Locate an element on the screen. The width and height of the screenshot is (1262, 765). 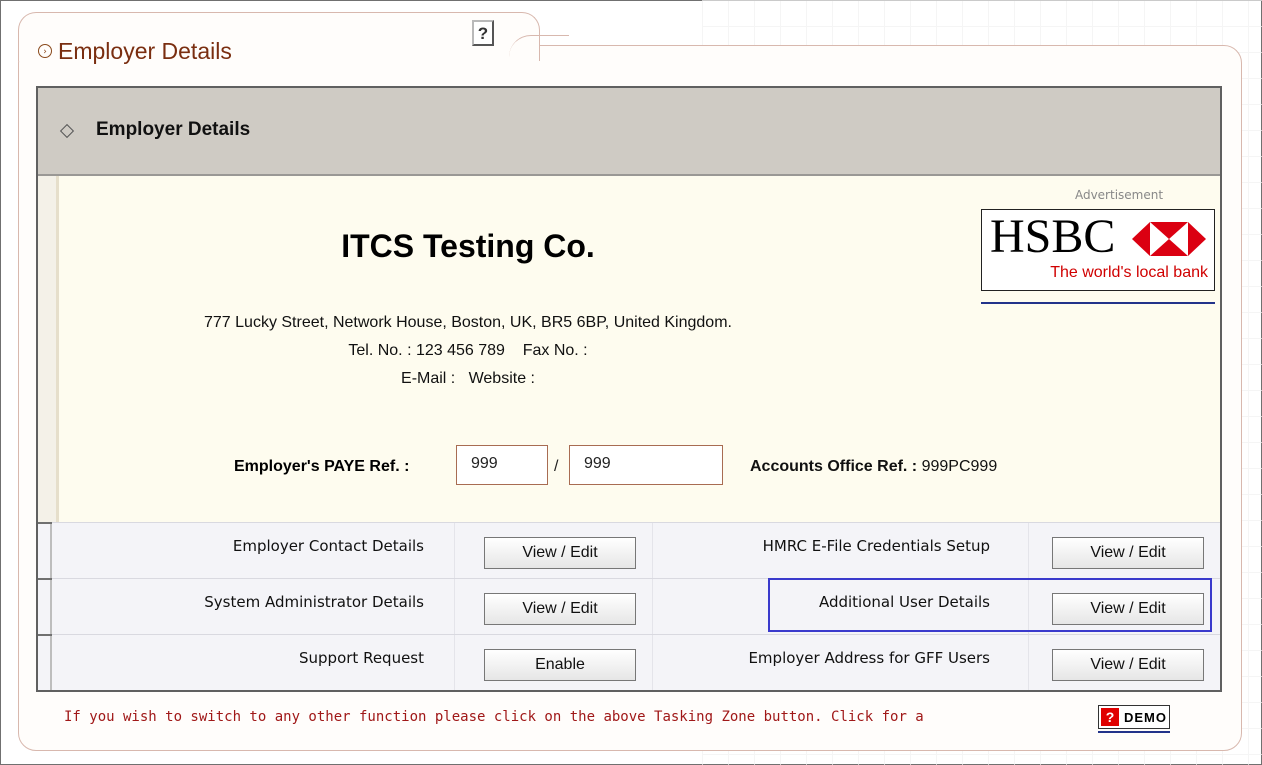
employer-address-gff-label: Employer Address for GFF Users is located at coordinates (869, 658).